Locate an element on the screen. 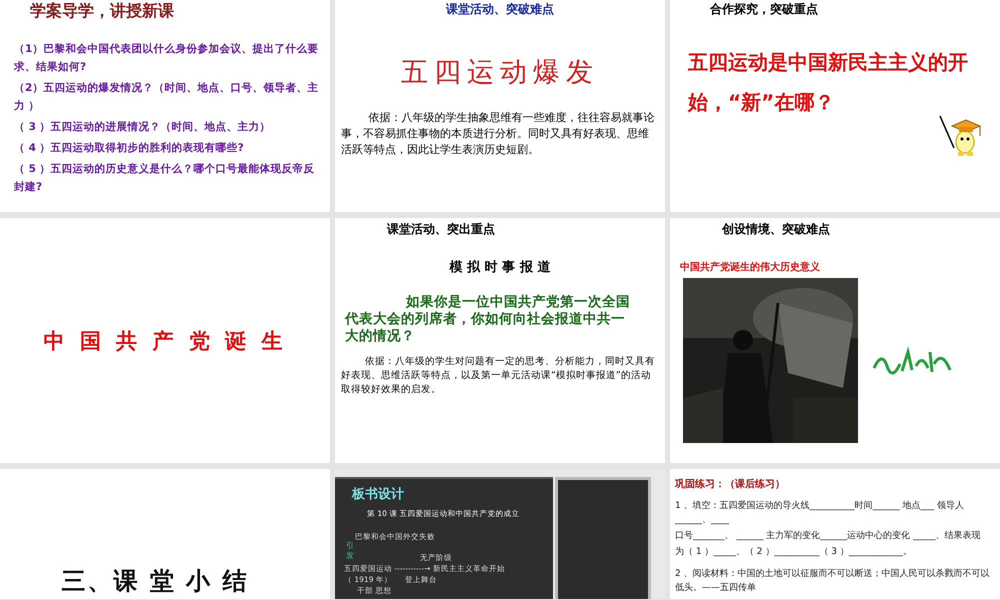 The image size is (1000, 600). slide-thumbnail: 学案导学，讲授新课 （1）巴黎和会中国代表团以什么身份参加会议、提出了什么要求、结果如何? （2）五四运动的爆发情况？（时间、地点、口号、领导者、主力 ） （ 3 ）五四运动的进展情况？（时间、地点、主力） （ 4 ）五四运动取得初步的胜利的表现有哪些? （ 5 ）五四运动的历史意义是什么？哪个口号最能体现反帝反封建? is located at coordinates (165, 106).